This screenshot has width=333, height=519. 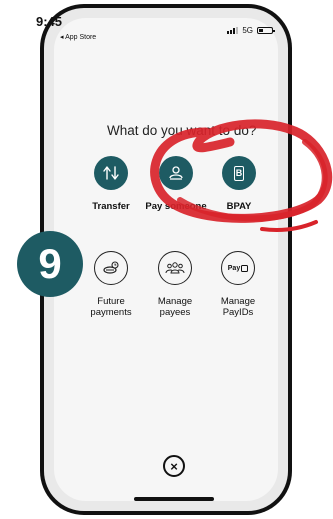 I want to click on payid-icon: Pay, so click(x=238, y=268).